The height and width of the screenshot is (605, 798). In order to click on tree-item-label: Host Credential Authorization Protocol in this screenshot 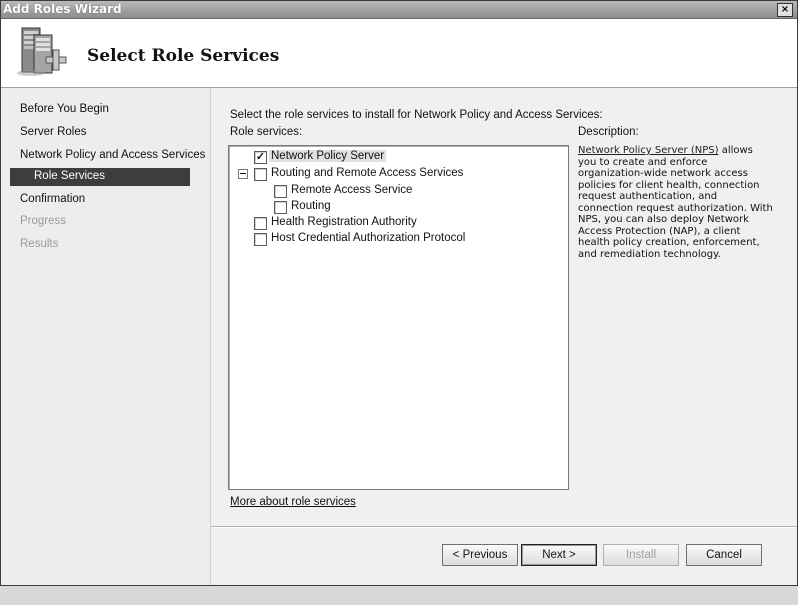, I will do `click(368, 238)`.